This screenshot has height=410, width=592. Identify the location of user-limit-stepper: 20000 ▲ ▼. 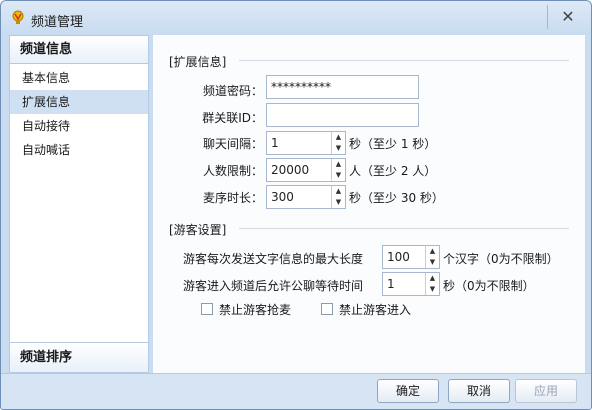
(306, 170).